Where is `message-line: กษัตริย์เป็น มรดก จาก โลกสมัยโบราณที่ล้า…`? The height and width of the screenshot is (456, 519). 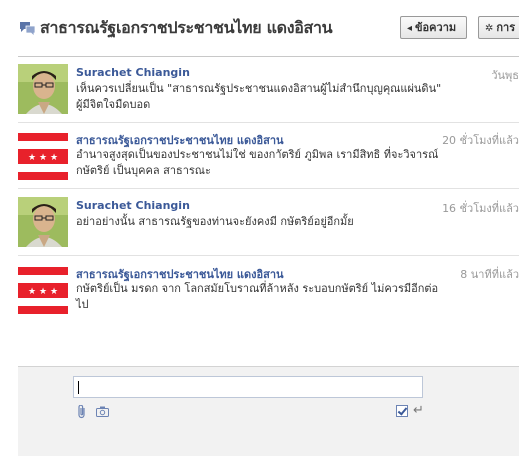
message-line: กษัตริย์เป็น มรดก จาก โลกสมัยโบราณที่ล้า… is located at coordinates (257, 288).